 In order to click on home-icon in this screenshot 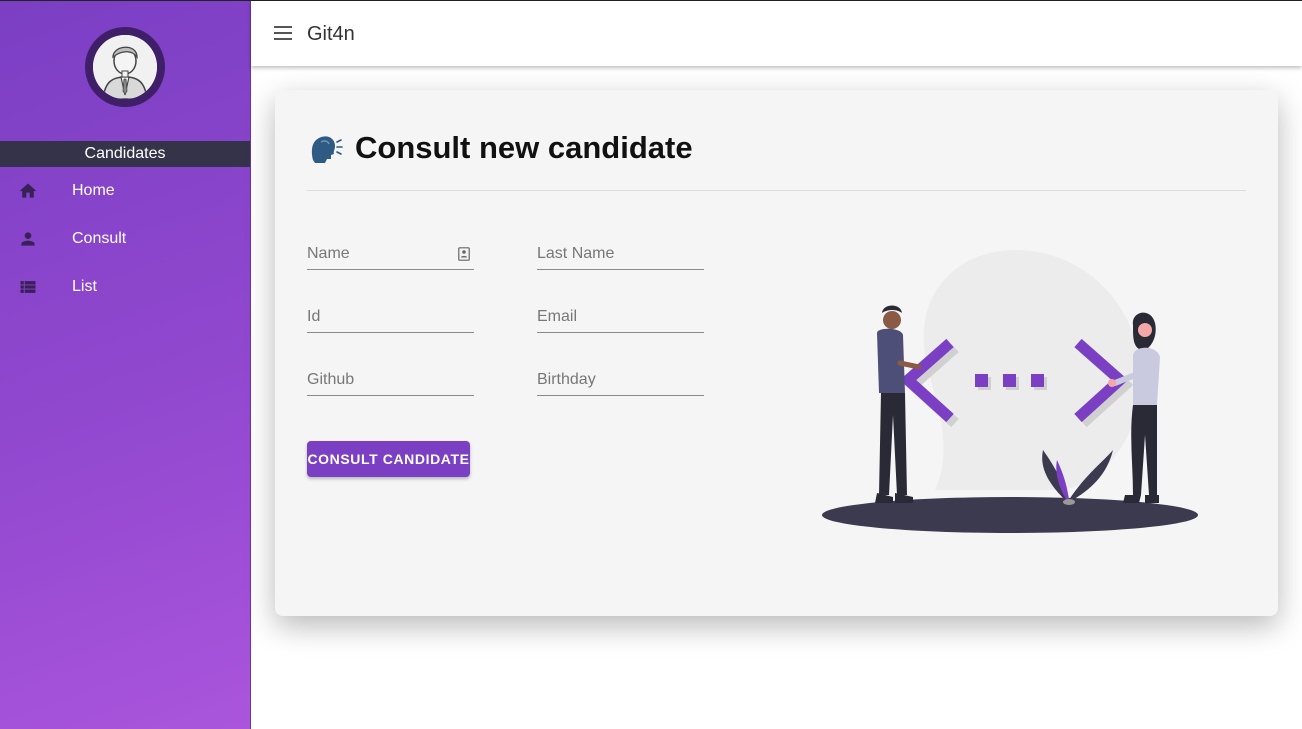, I will do `click(28, 191)`.